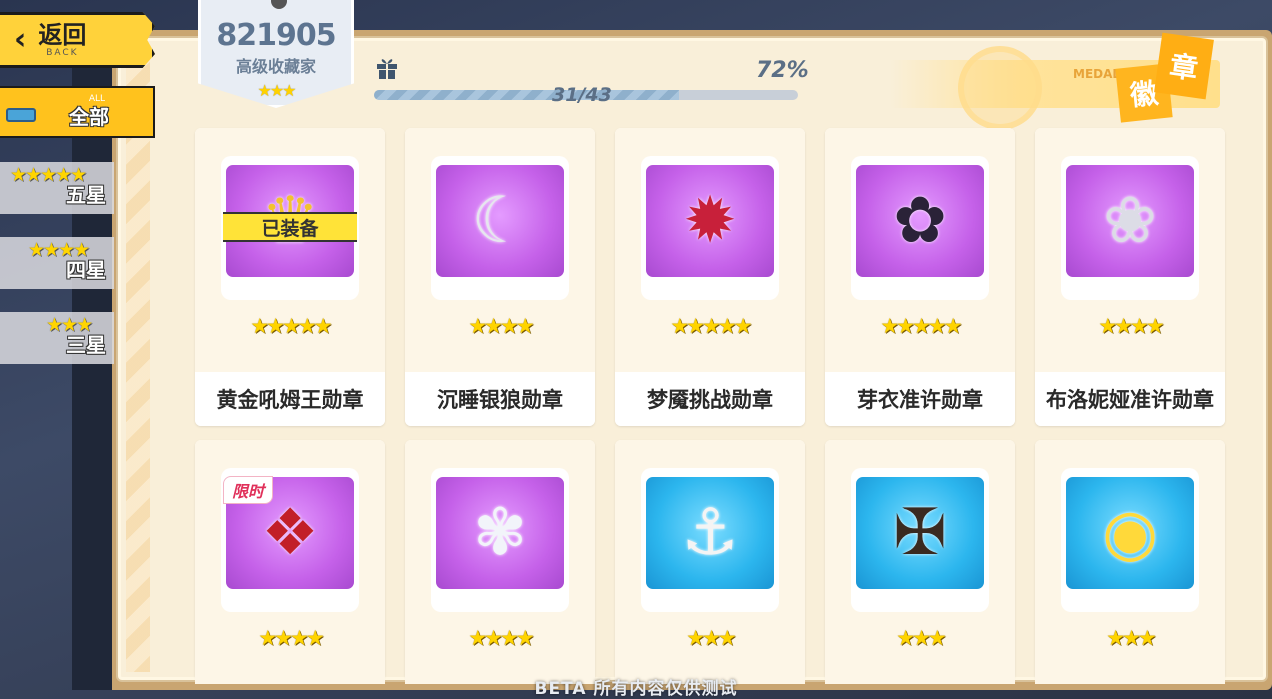 Image resolution: width=1272 pixels, height=699 pixels. Describe the element at coordinates (276, 35) in the screenshot. I see `collector-score: 821905` at that location.